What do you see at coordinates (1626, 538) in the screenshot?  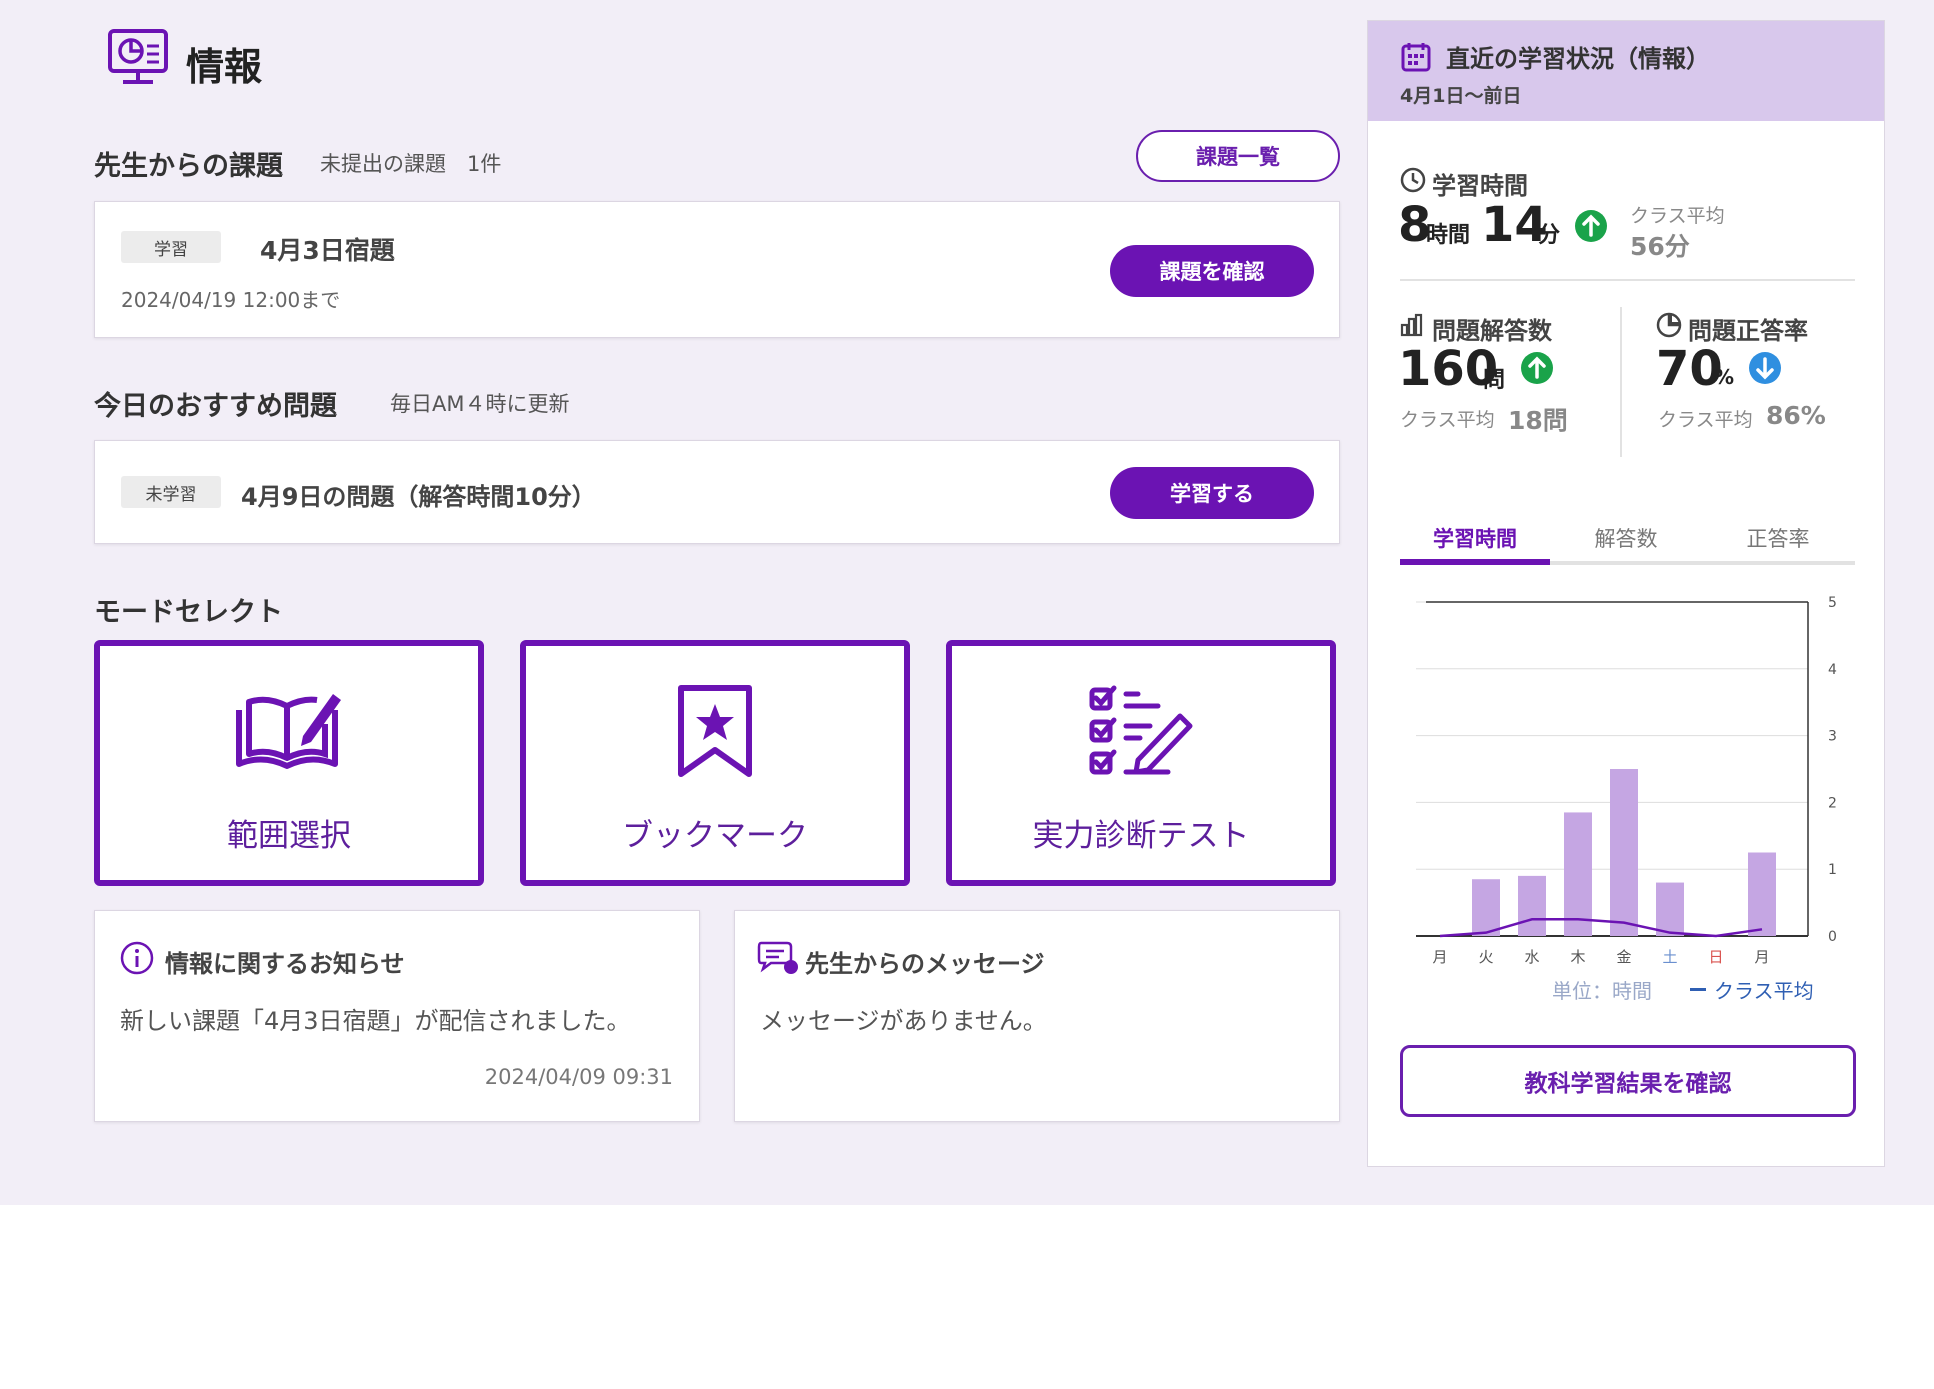 I see `tab-answers: 解答数` at bounding box center [1626, 538].